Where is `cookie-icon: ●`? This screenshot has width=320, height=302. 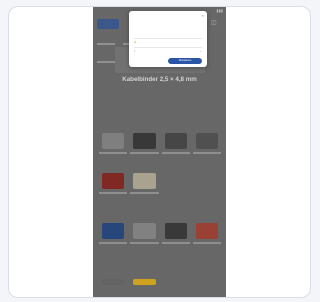 cookie-icon: ● is located at coordinates (135, 42).